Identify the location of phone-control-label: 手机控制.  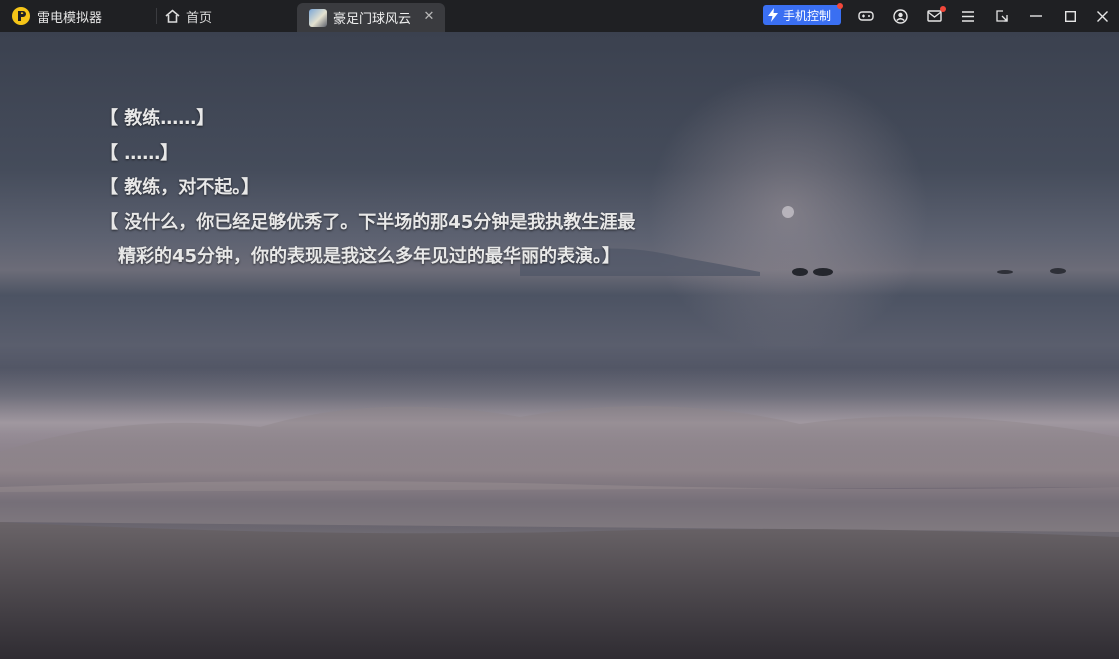
(807, 15).